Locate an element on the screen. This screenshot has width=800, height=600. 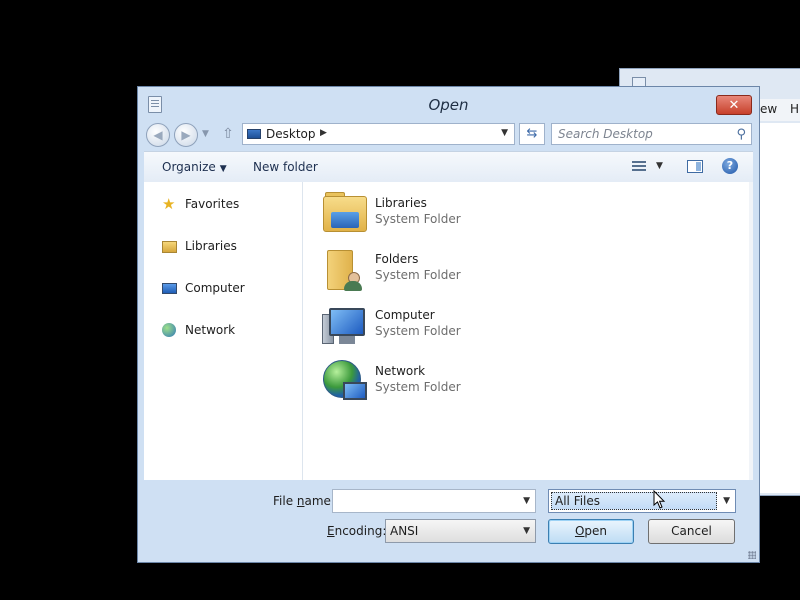
change-view-icon is located at coordinates (639, 166).